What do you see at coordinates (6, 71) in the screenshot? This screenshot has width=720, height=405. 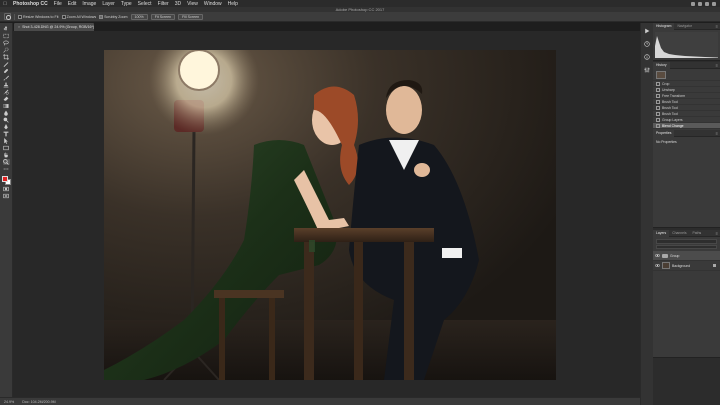 I see `healing-brush-tool-icon` at bounding box center [6, 71].